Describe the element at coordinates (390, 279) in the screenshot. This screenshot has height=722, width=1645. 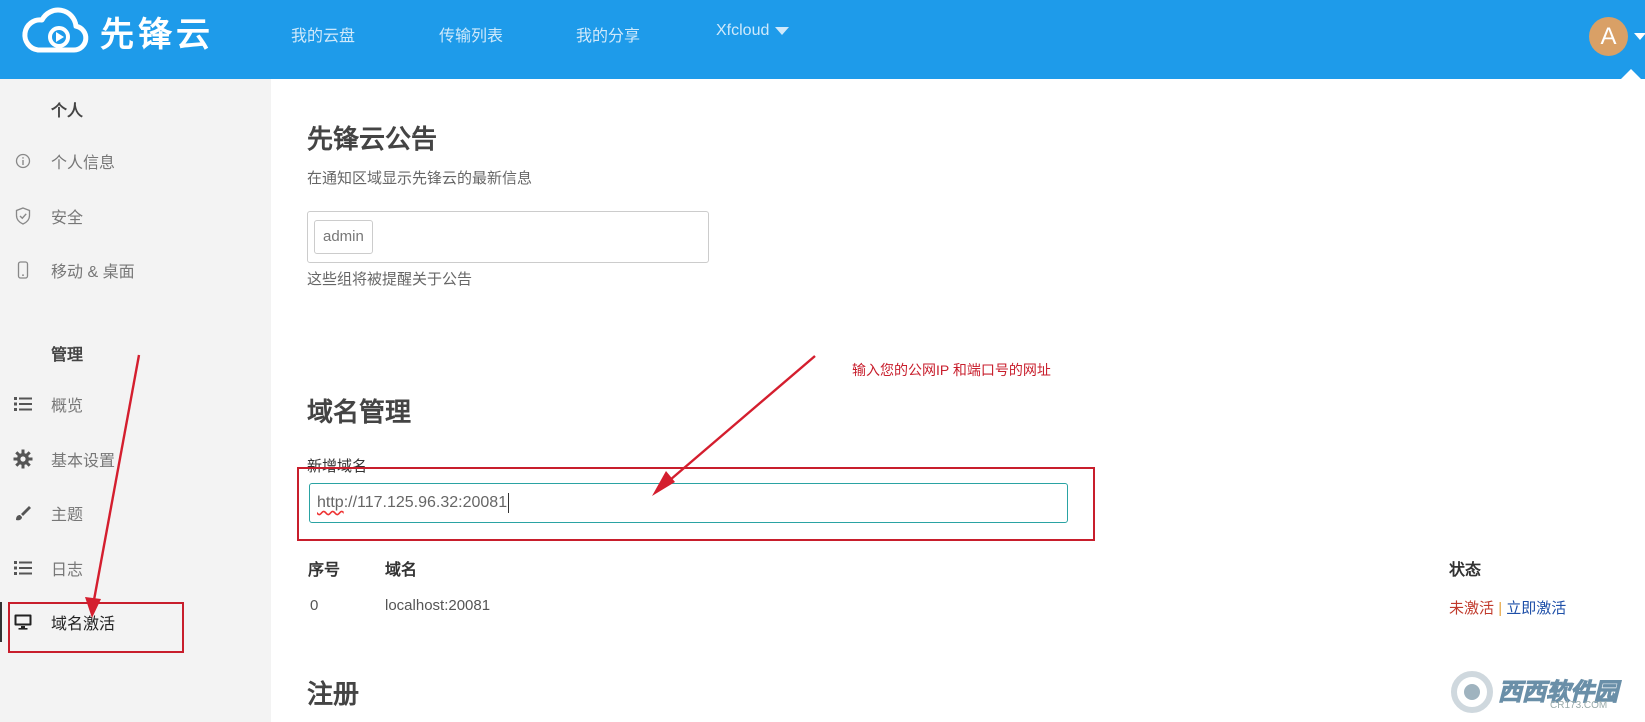
I see `announcement-hint: 这些组将被提醒关于公告` at that location.